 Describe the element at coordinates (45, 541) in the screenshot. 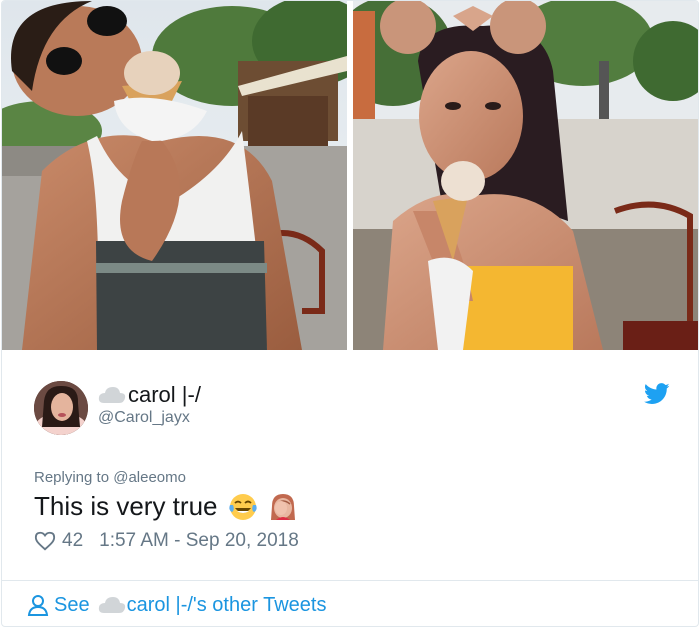

I see `heart-icon` at that location.